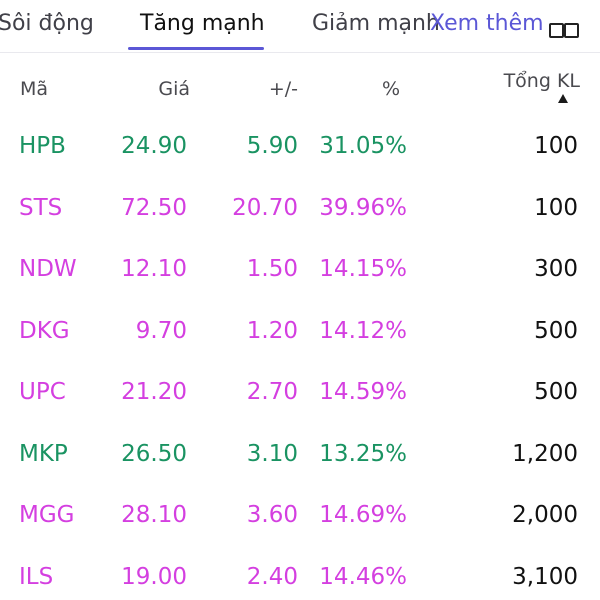 The image size is (600, 600). What do you see at coordinates (154, 453) in the screenshot?
I see `price-cell: 26.50` at bounding box center [154, 453].